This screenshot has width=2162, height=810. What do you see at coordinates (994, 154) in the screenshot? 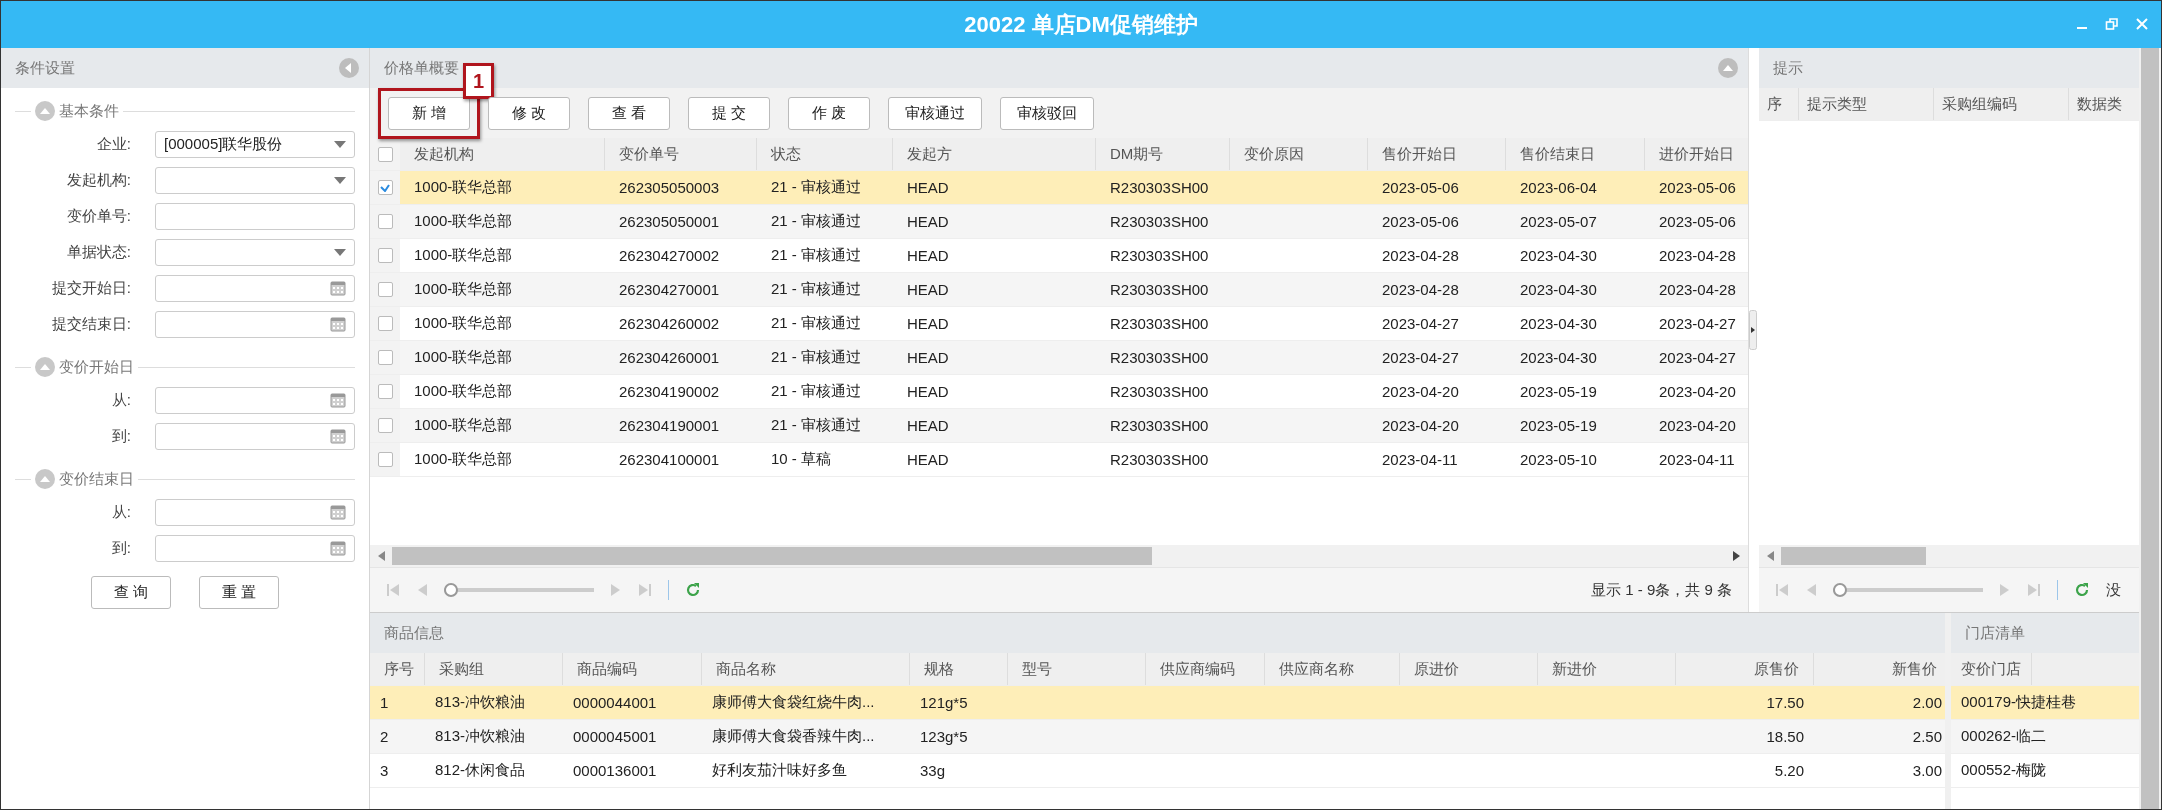
I see `column-header: 发起方` at bounding box center [994, 154].